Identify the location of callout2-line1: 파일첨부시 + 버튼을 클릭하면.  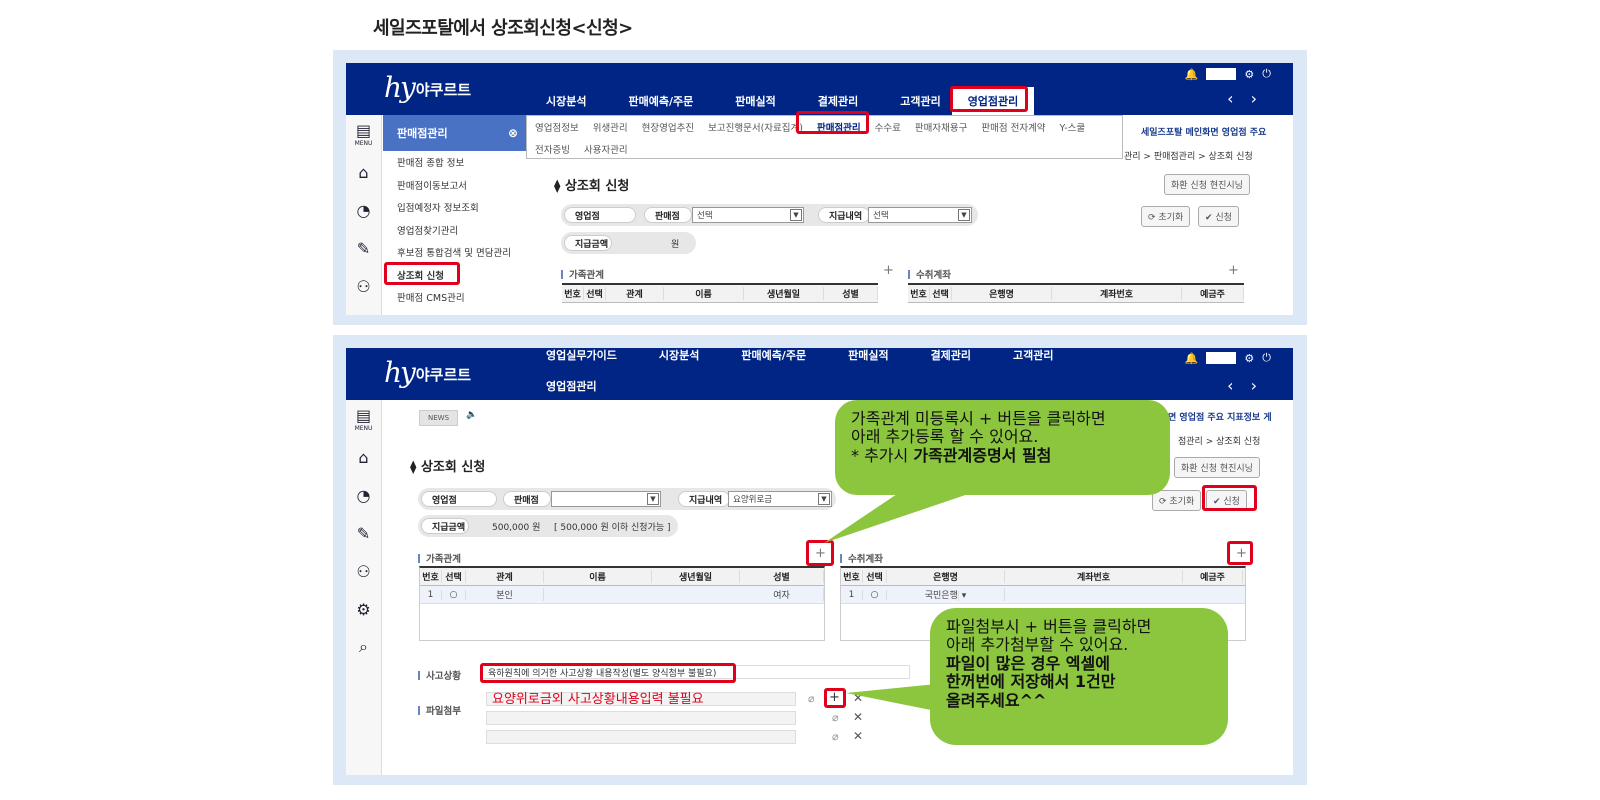
(1049, 626).